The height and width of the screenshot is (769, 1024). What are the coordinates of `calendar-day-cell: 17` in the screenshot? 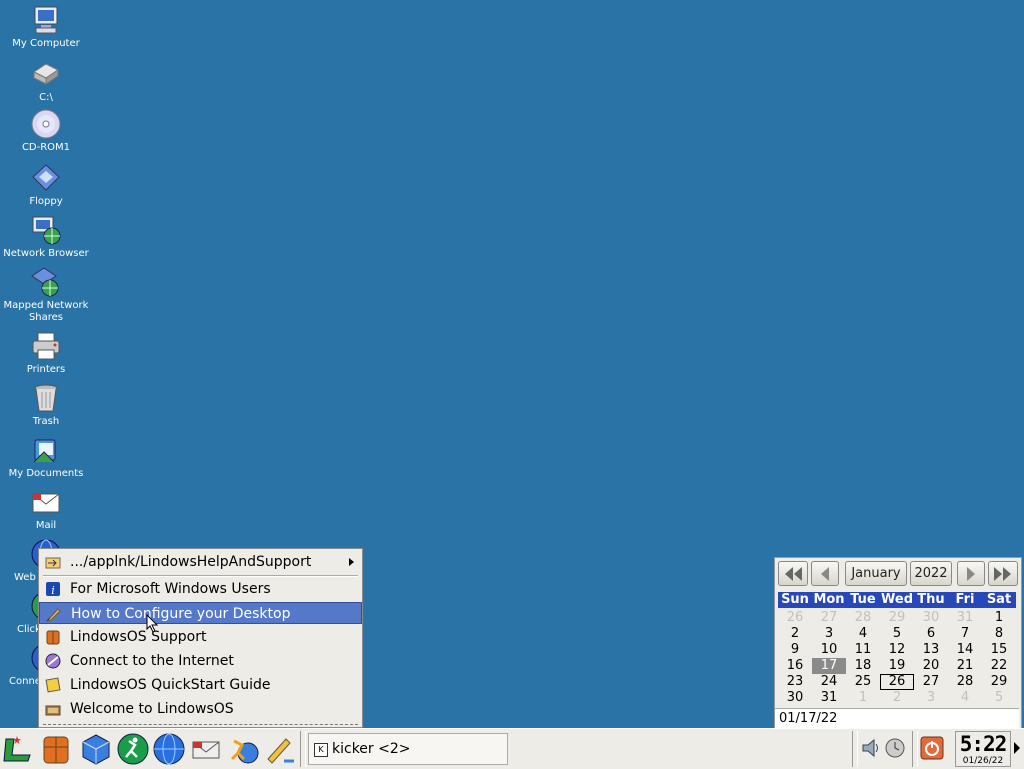 It's located at (829, 666).